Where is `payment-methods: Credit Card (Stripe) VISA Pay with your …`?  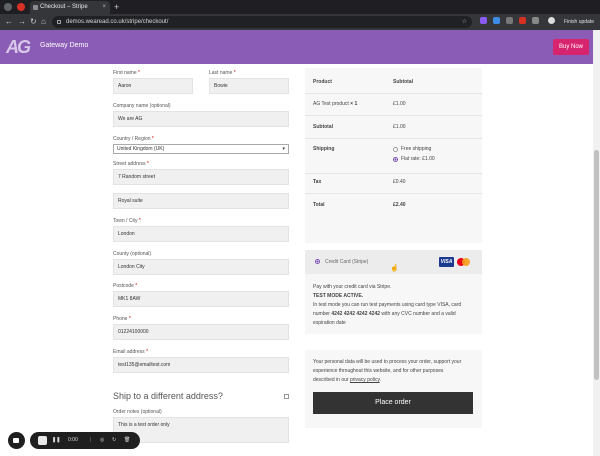
payment-methods: Credit Card (Stripe) VISA Pay with your … is located at coordinates (393, 292).